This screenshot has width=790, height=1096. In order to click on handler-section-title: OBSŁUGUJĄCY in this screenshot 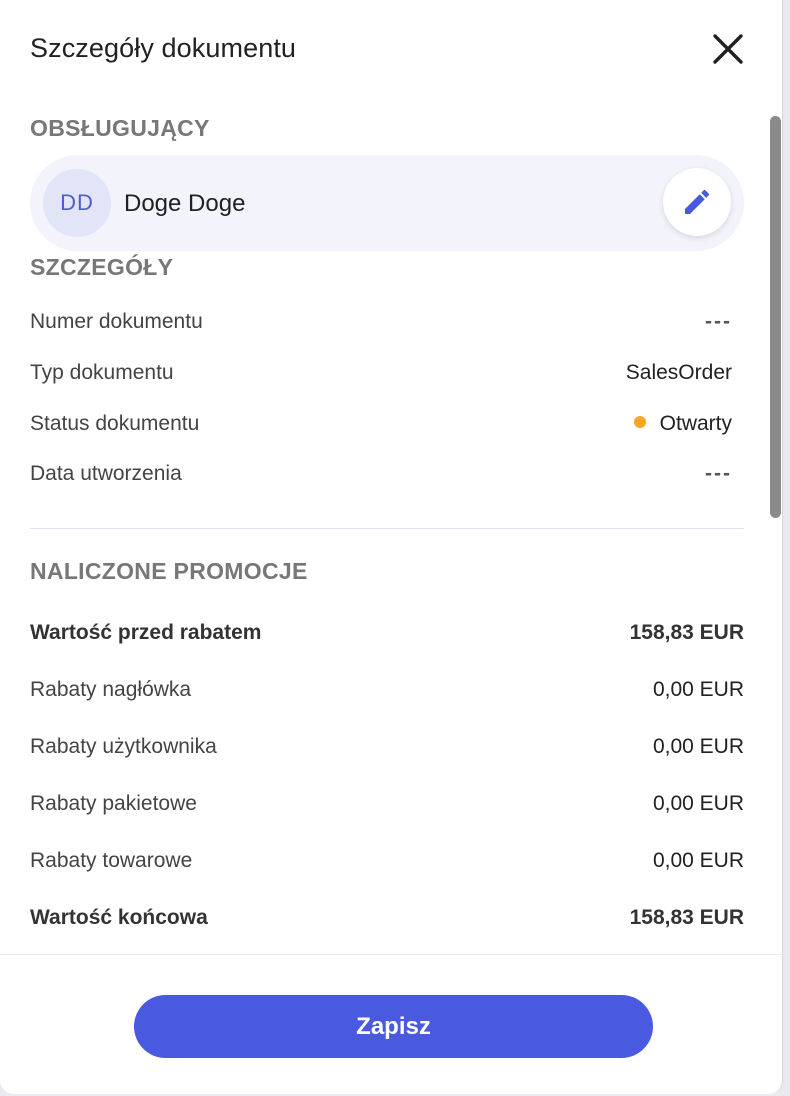, I will do `click(120, 128)`.